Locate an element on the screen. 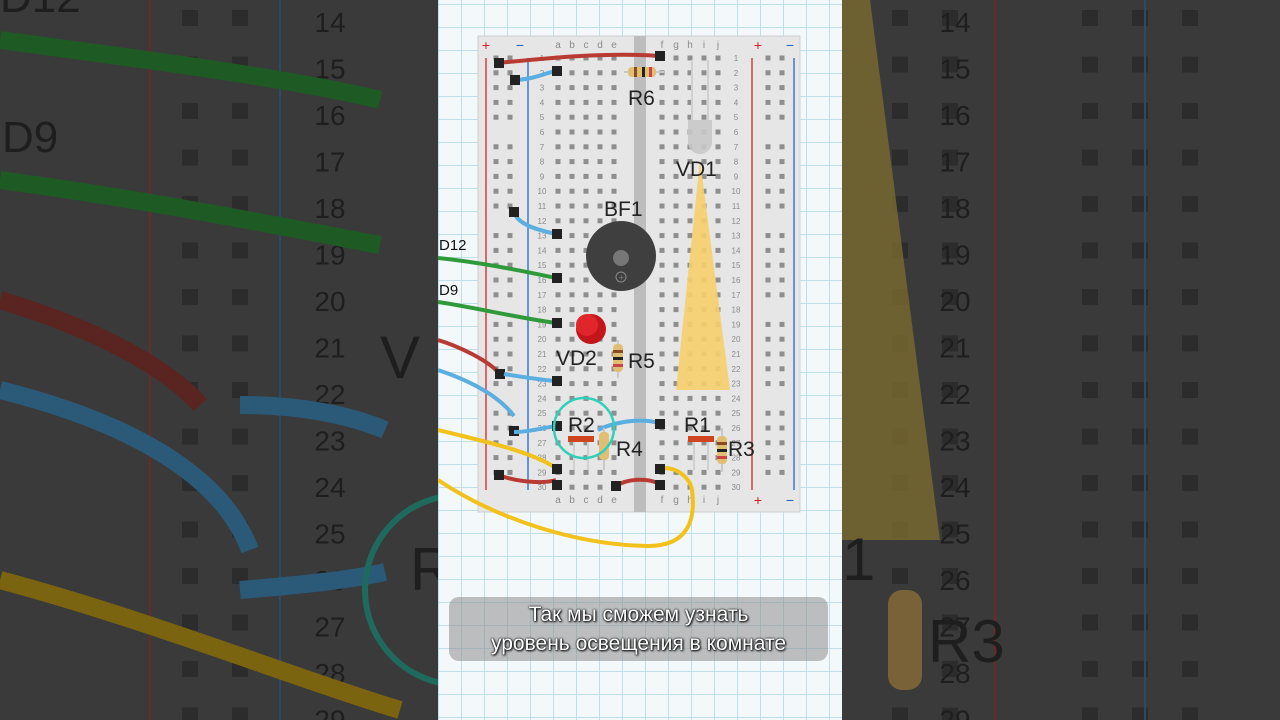  svg-text: 2 is located at coordinates (736, 73).